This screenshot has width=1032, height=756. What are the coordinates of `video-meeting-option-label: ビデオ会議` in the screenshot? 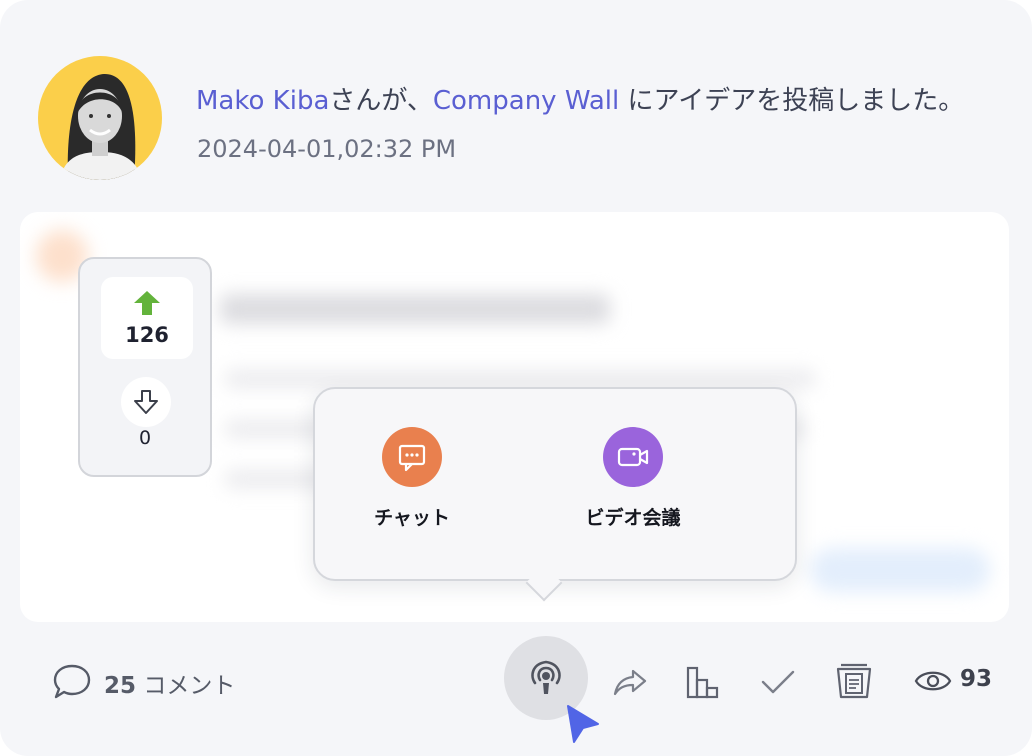 It's located at (633, 518).